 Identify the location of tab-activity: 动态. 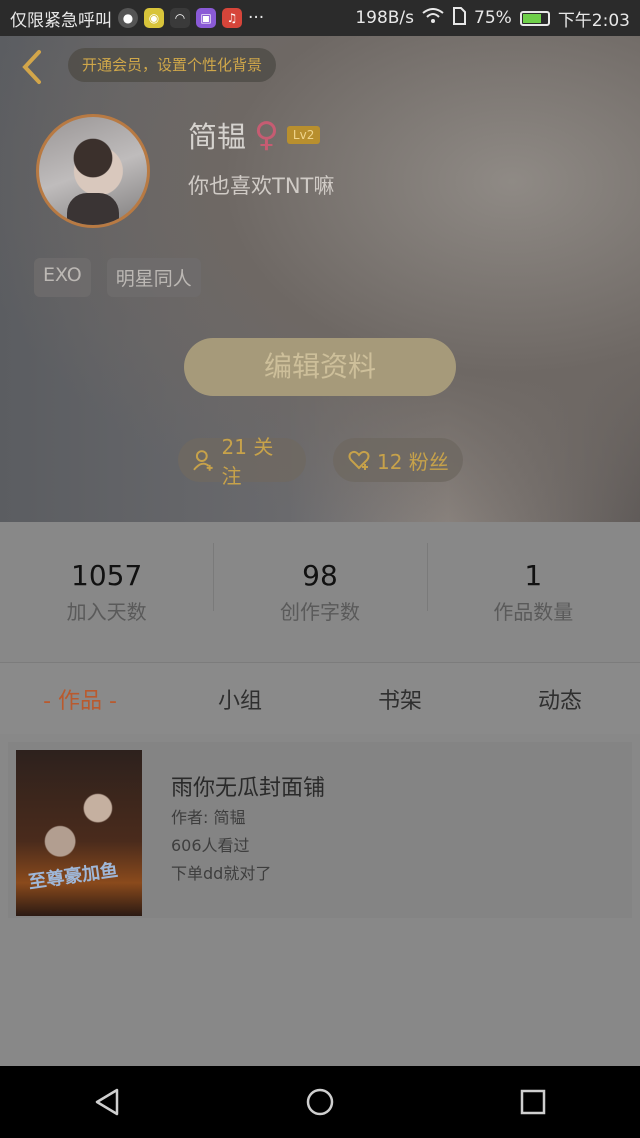
(560, 699).